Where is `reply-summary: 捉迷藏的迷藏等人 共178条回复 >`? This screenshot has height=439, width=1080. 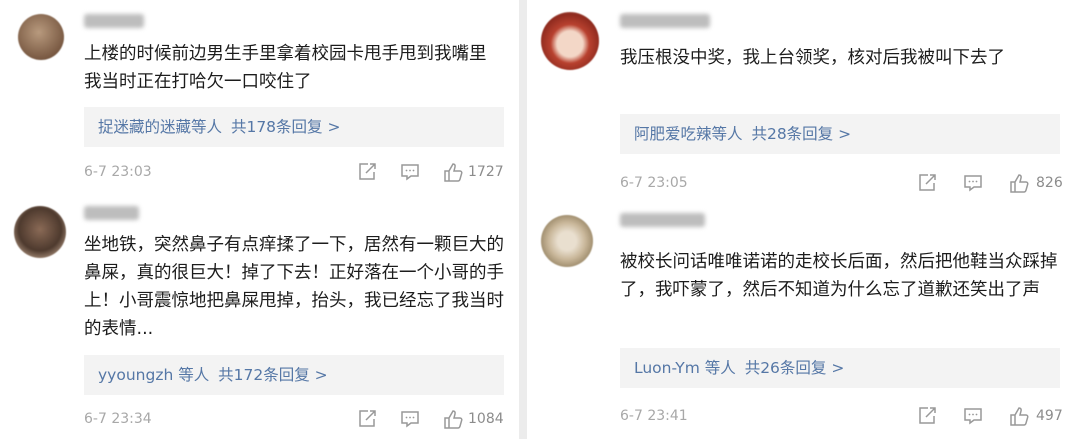
reply-summary: 捉迷藏的迷藏等人 共178条回复 > is located at coordinates (294, 127).